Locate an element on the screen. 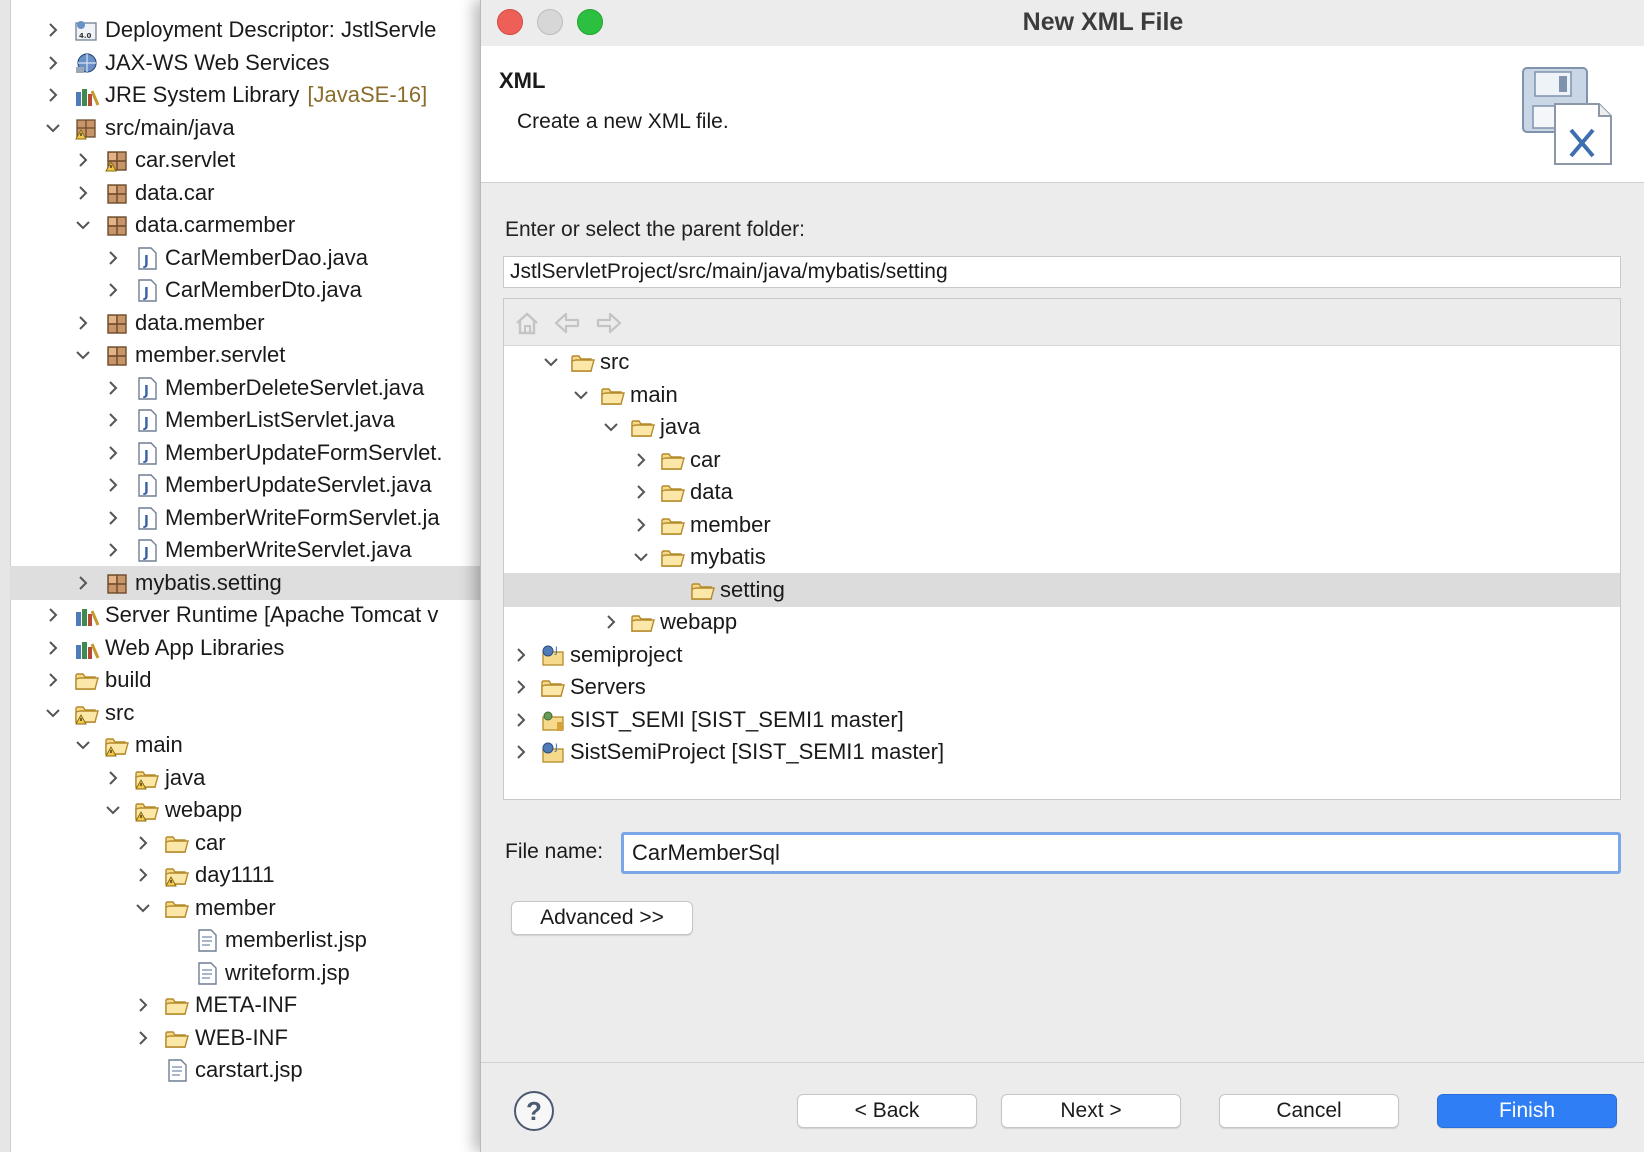  help-icon: ? is located at coordinates (534, 1111).